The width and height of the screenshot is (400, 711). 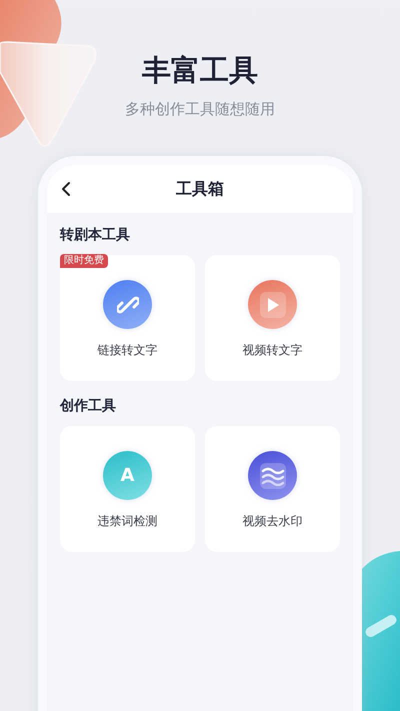 What do you see at coordinates (200, 109) in the screenshot?
I see `subtitle: 多种创作工具随想随用` at bounding box center [200, 109].